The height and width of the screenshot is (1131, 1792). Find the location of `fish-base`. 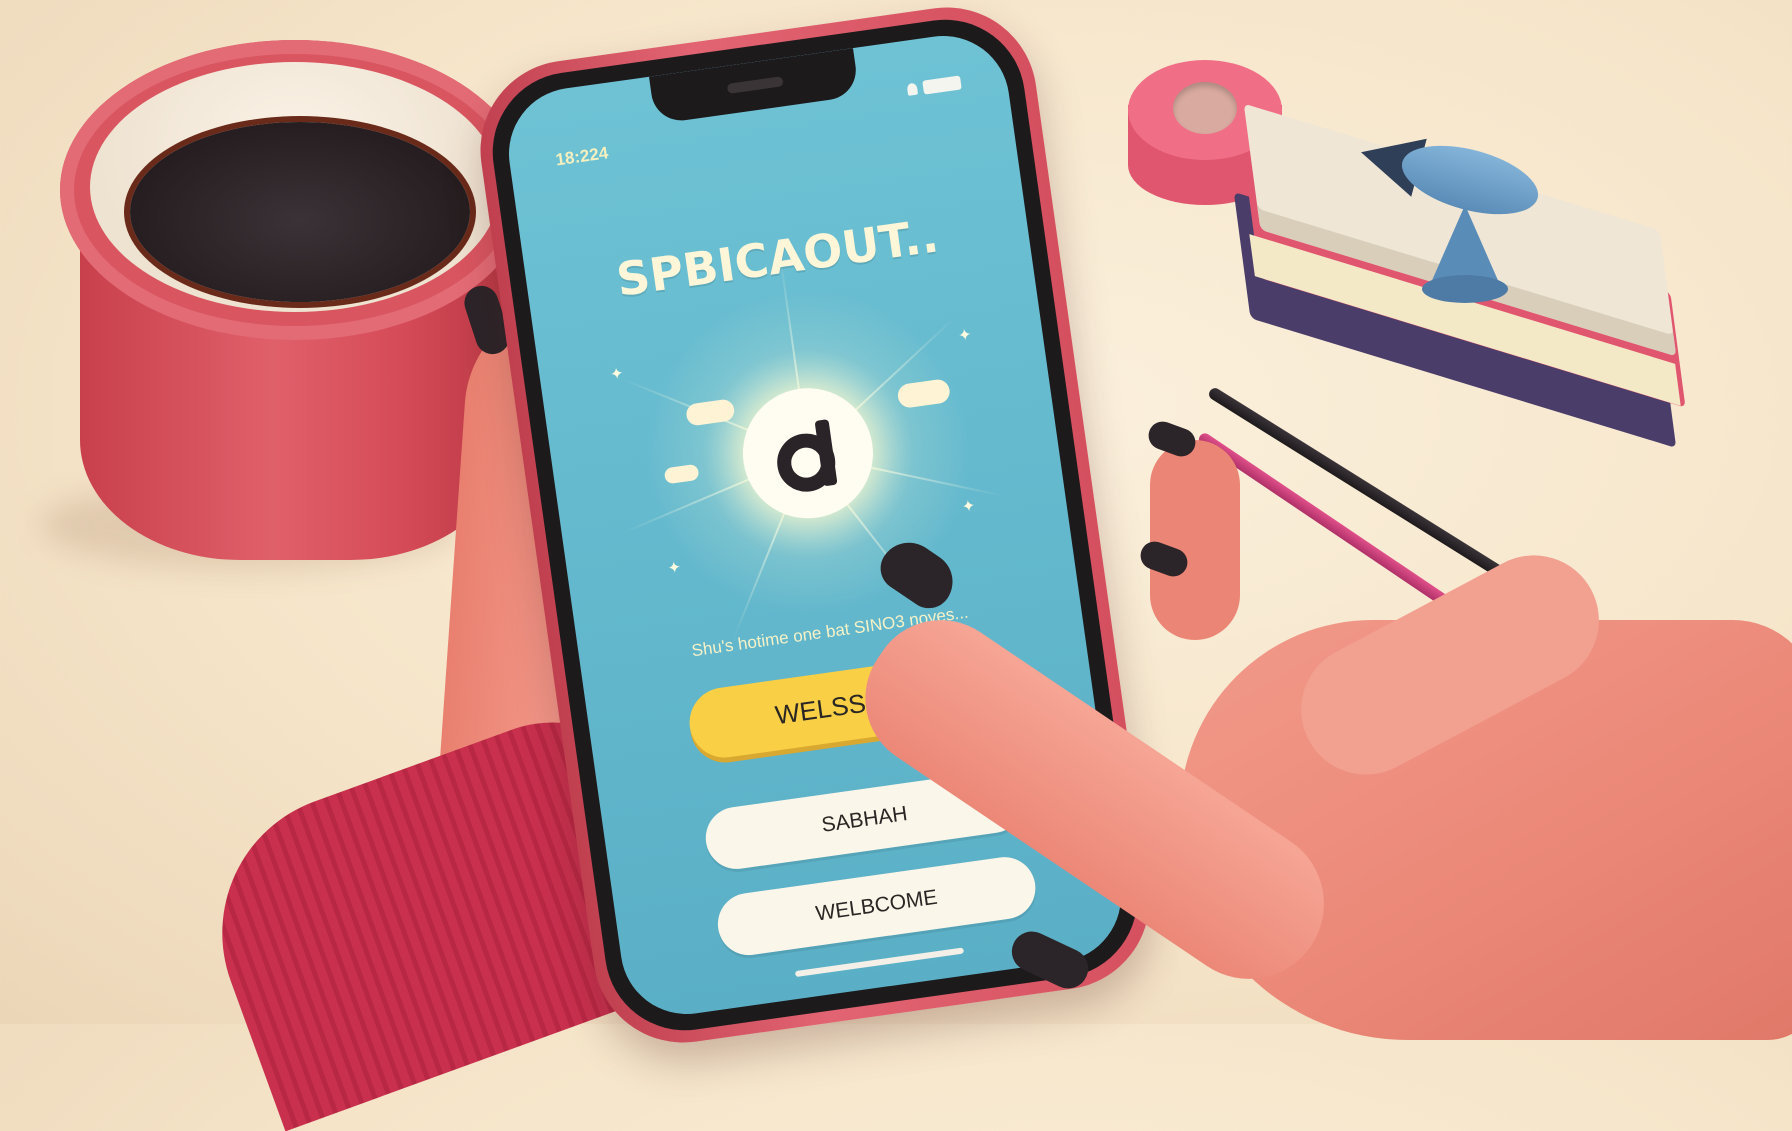

fish-base is located at coordinates (1465, 289).